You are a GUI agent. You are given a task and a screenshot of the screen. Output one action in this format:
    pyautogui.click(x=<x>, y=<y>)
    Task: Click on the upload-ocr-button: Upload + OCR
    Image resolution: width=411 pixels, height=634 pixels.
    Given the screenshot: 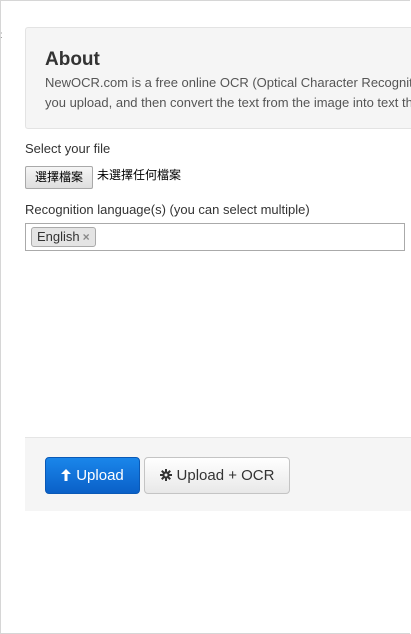 What is the action you would take?
    pyautogui.click(x=217, y=475)
    